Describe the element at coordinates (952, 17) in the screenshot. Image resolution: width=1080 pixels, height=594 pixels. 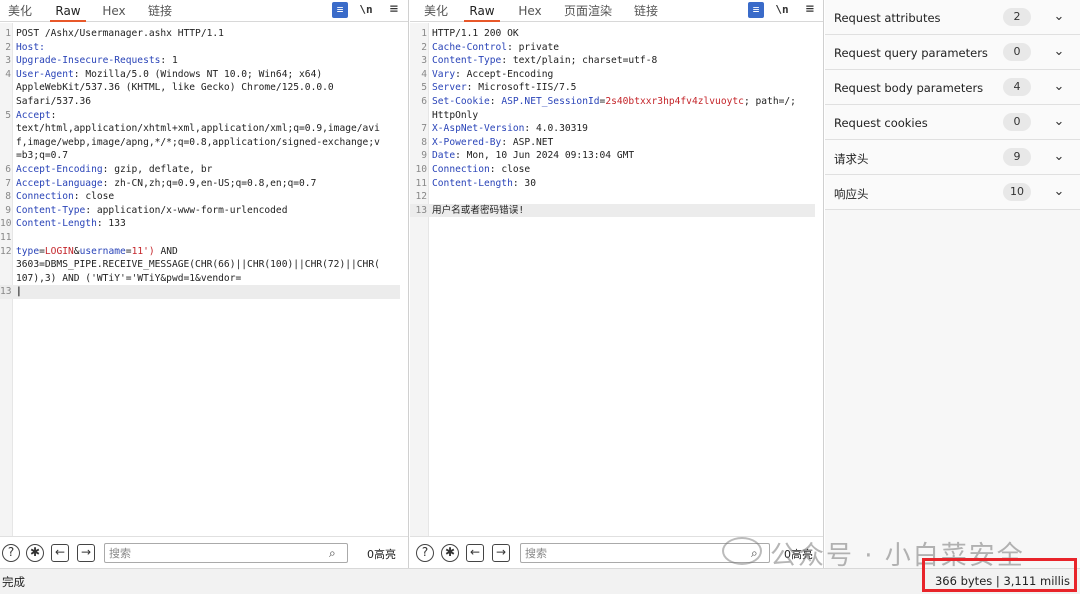
I see `inspector-row-request-attributes: Request attributes 2 ⌄` at that location.